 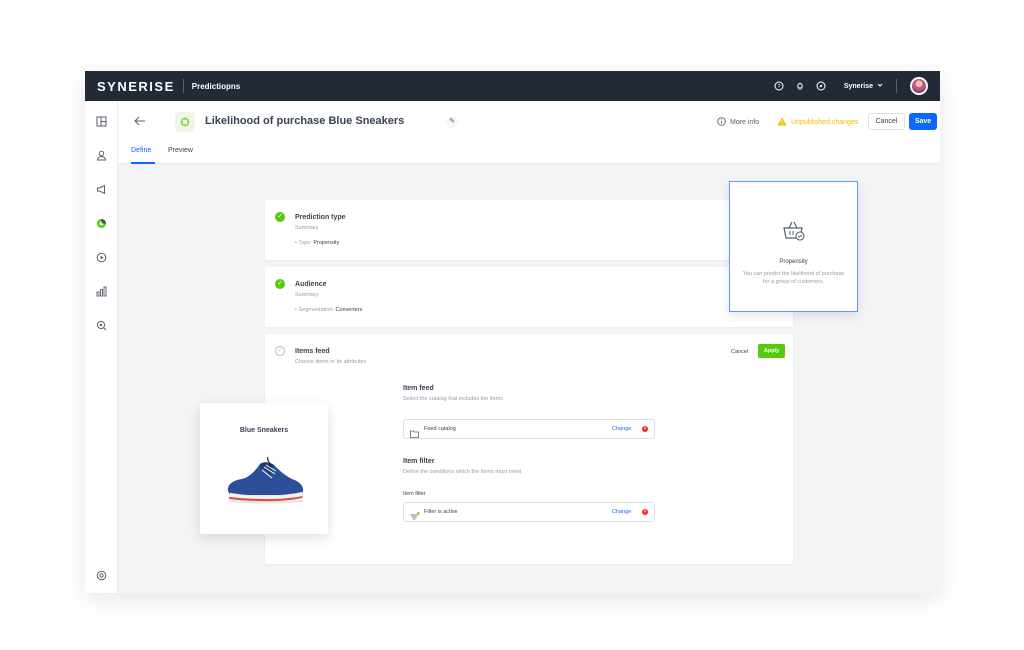 What do you see at coordinates (858, 86) in the screenshot?
I see `org-name: Synerise` at bounding box center [858, 86].